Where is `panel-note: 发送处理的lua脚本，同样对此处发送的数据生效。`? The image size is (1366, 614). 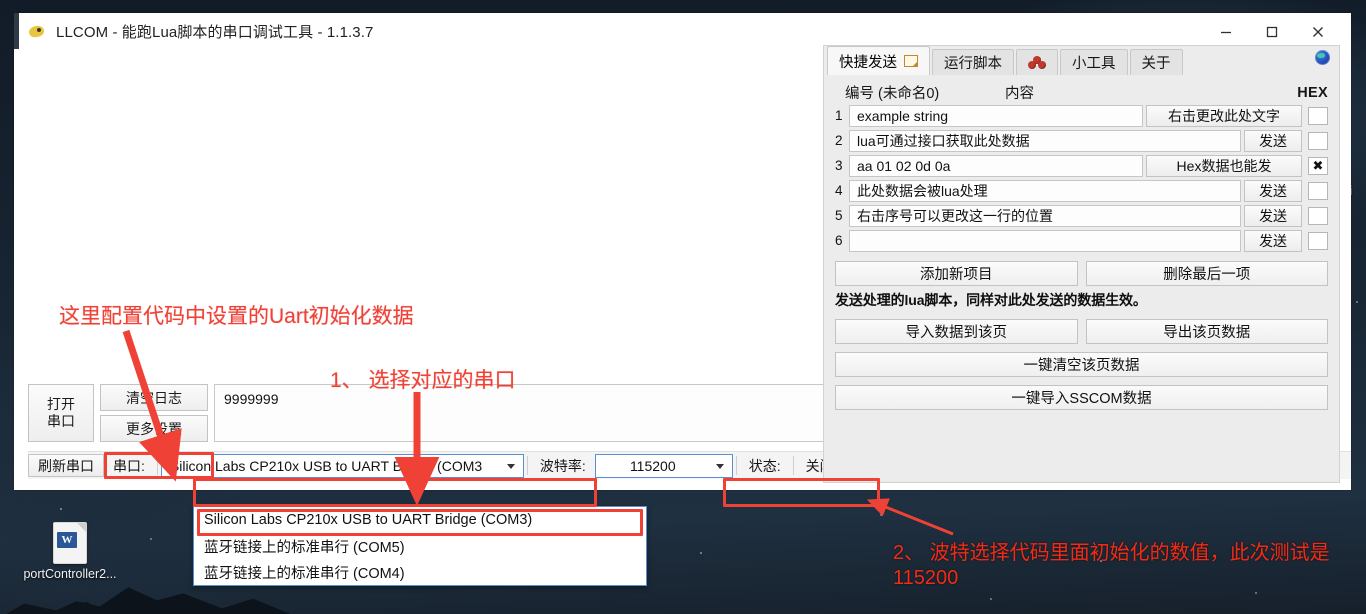
panel-note: 发送处理的lua脚本，同样对此处发送的数据生效。 is located at coordinates (991, 300).